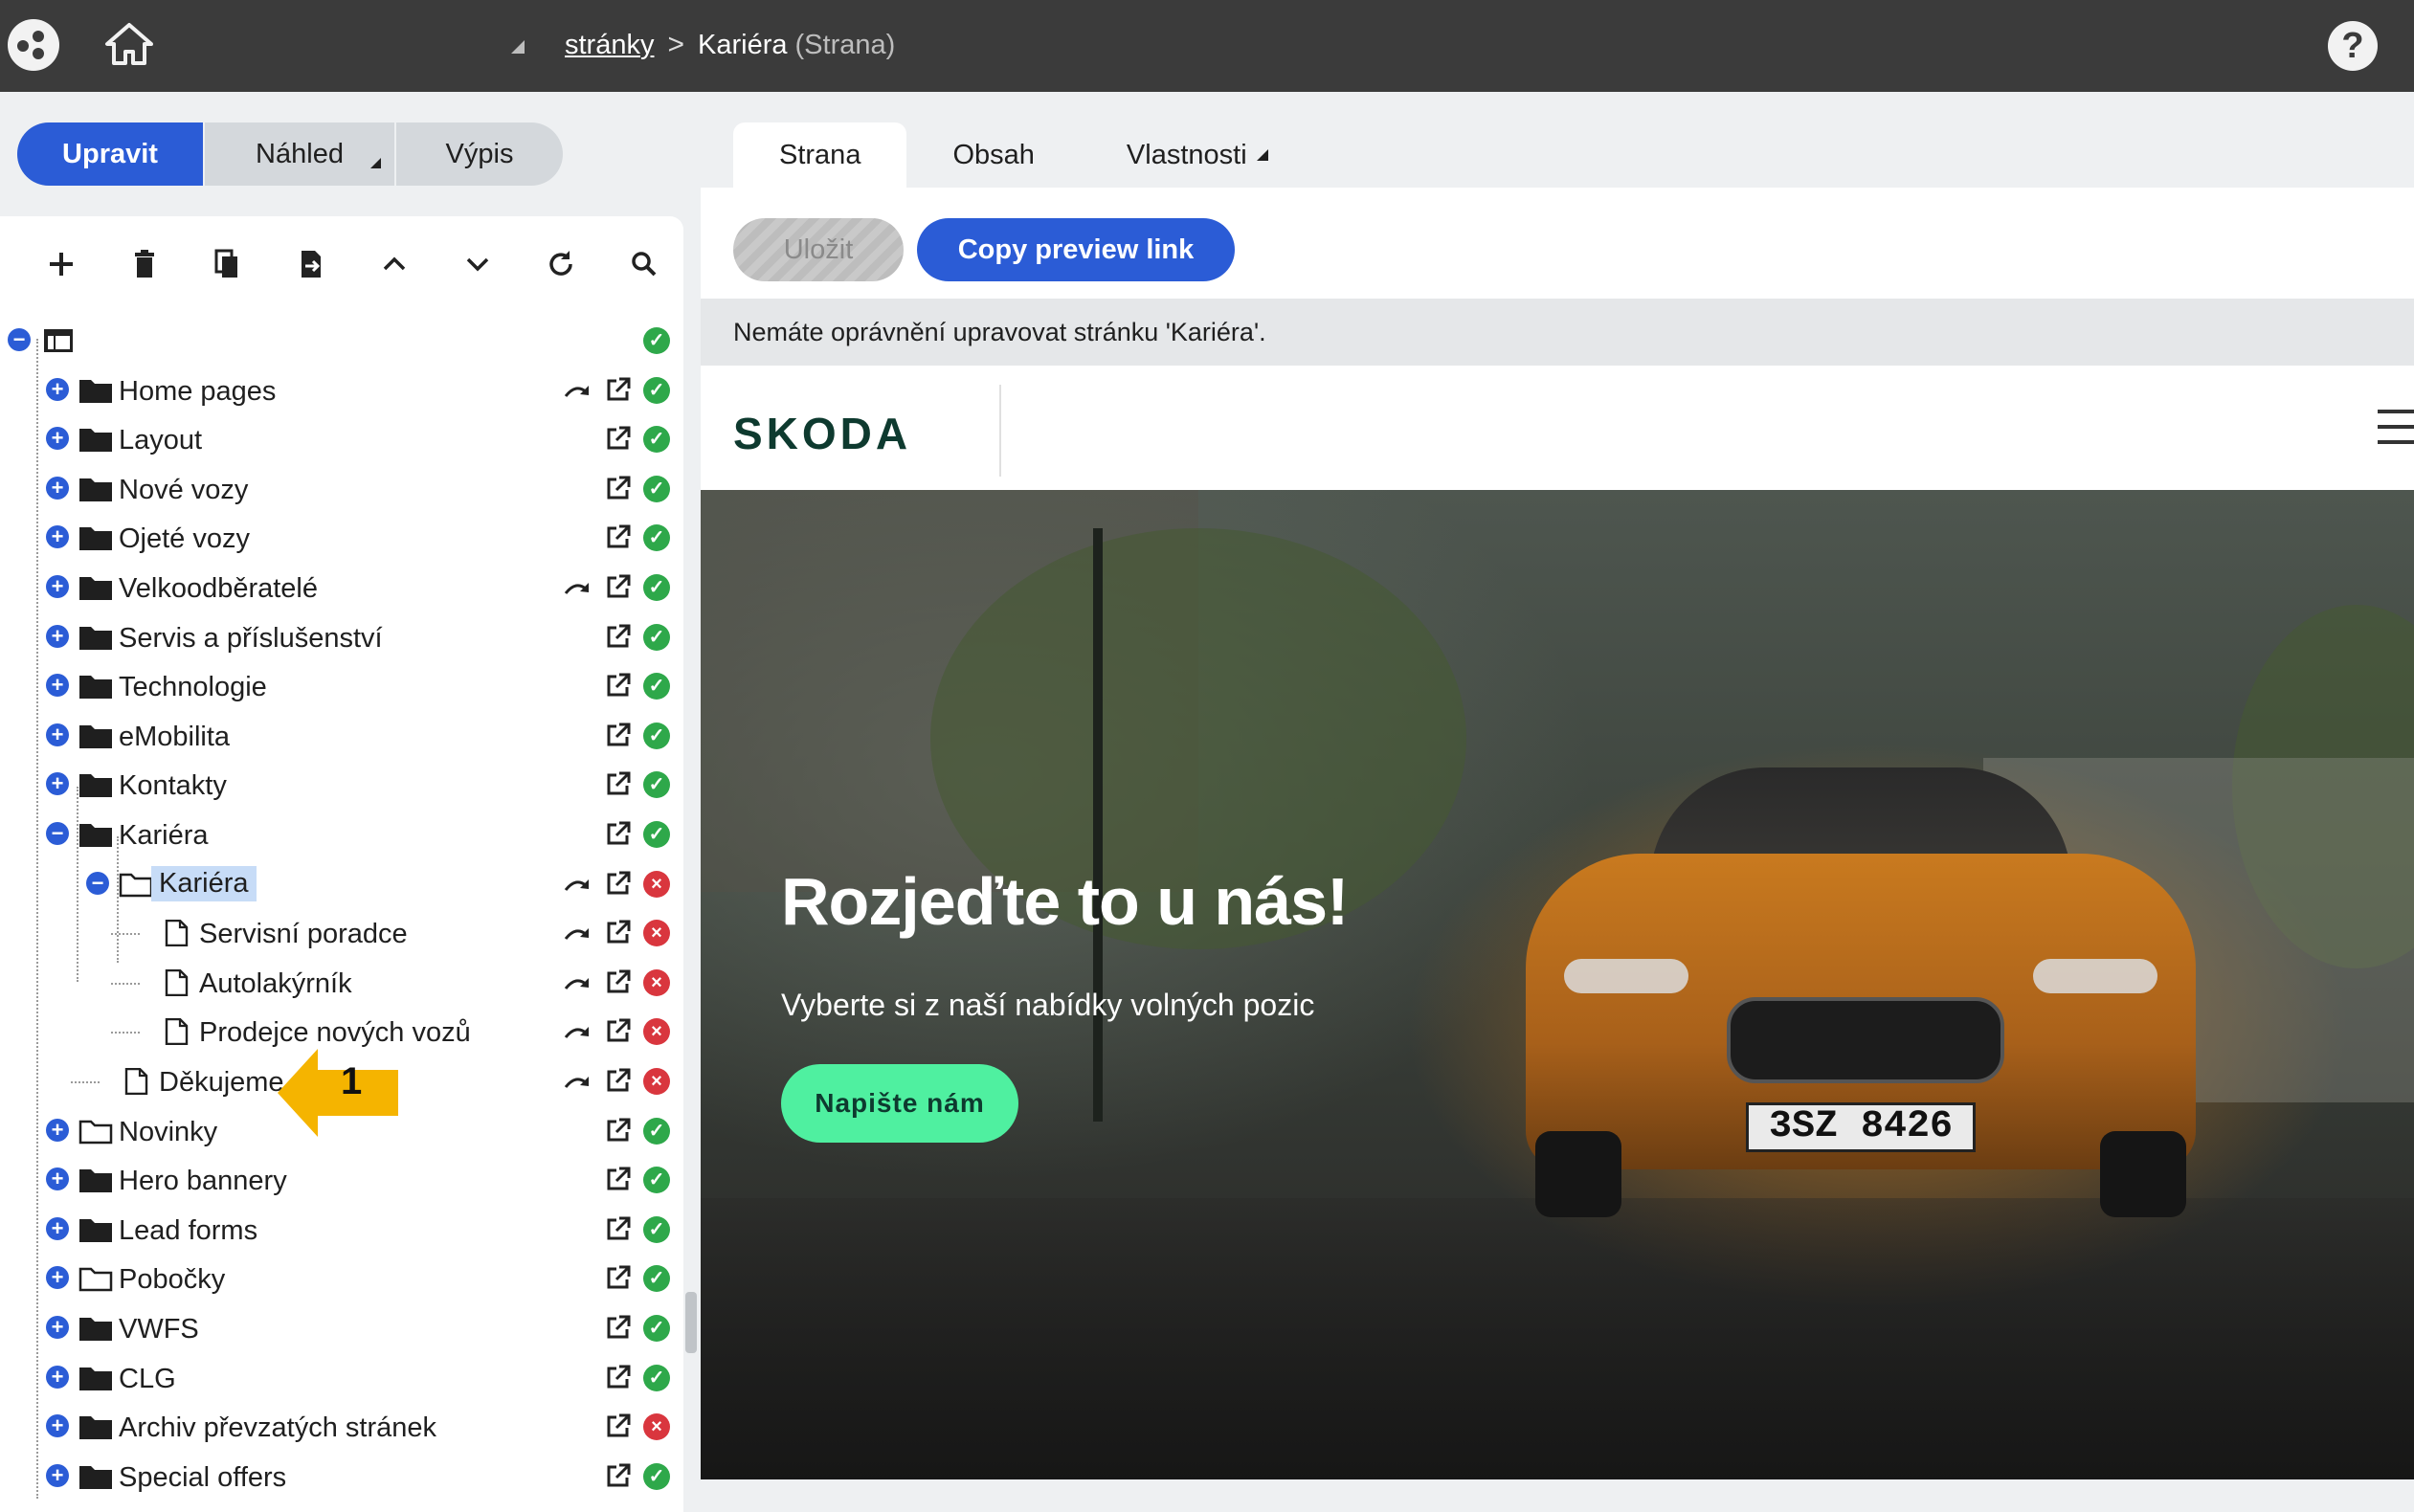 This screenshot has width=2414, height=1512. What do you see at coordinates (341, 686) in the screenshot?
I see `tree-item: + Technologie ✓` at bounding box center [341, 686].